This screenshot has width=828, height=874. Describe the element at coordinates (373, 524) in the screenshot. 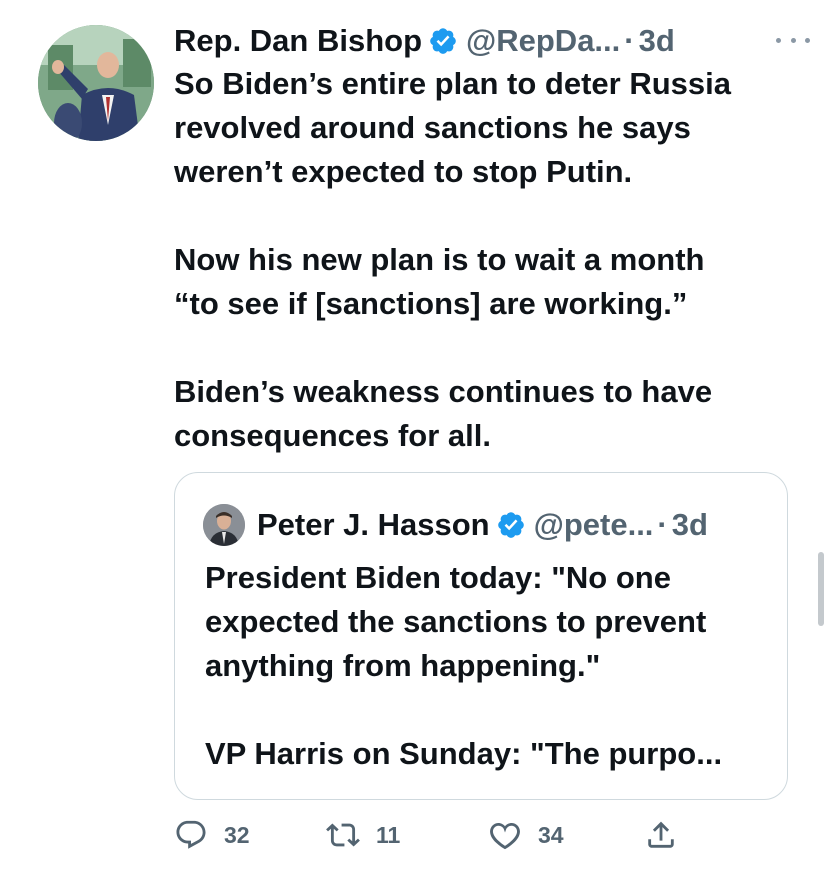

I see `quoted-author-name: Peter J. Hasson` at that location.